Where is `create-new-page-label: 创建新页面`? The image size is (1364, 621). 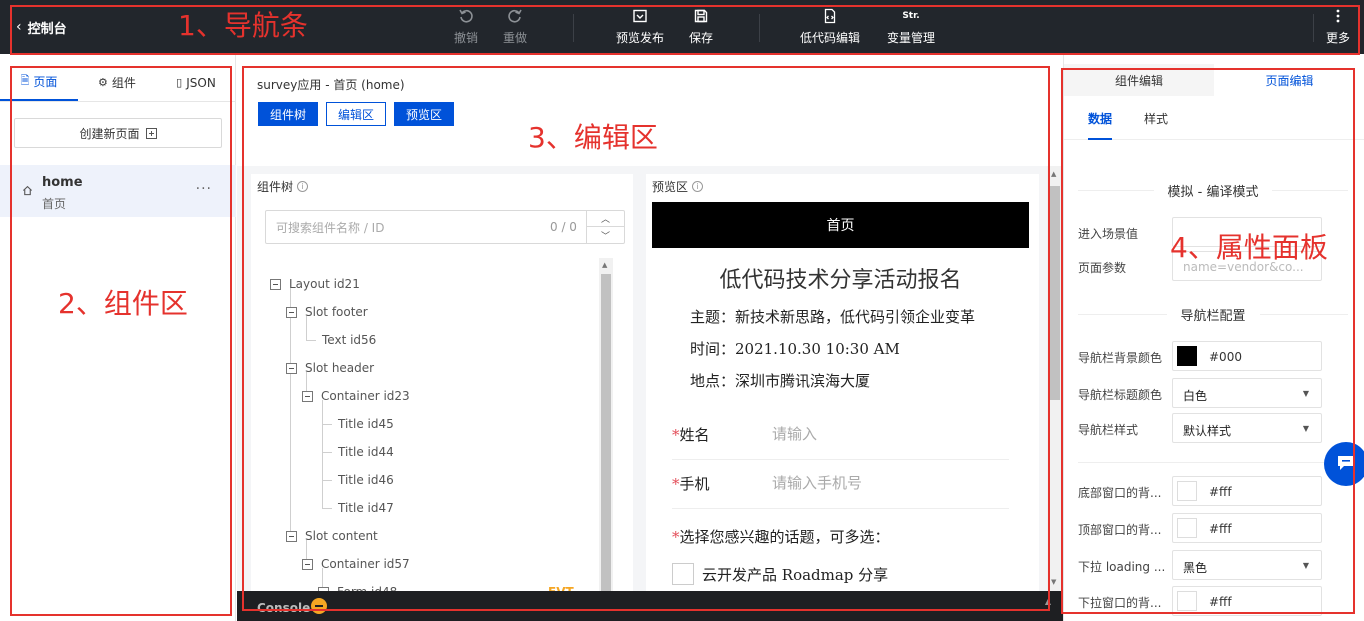 create-new-page-label: 创建新页面 is located at coordinates (109, 133).